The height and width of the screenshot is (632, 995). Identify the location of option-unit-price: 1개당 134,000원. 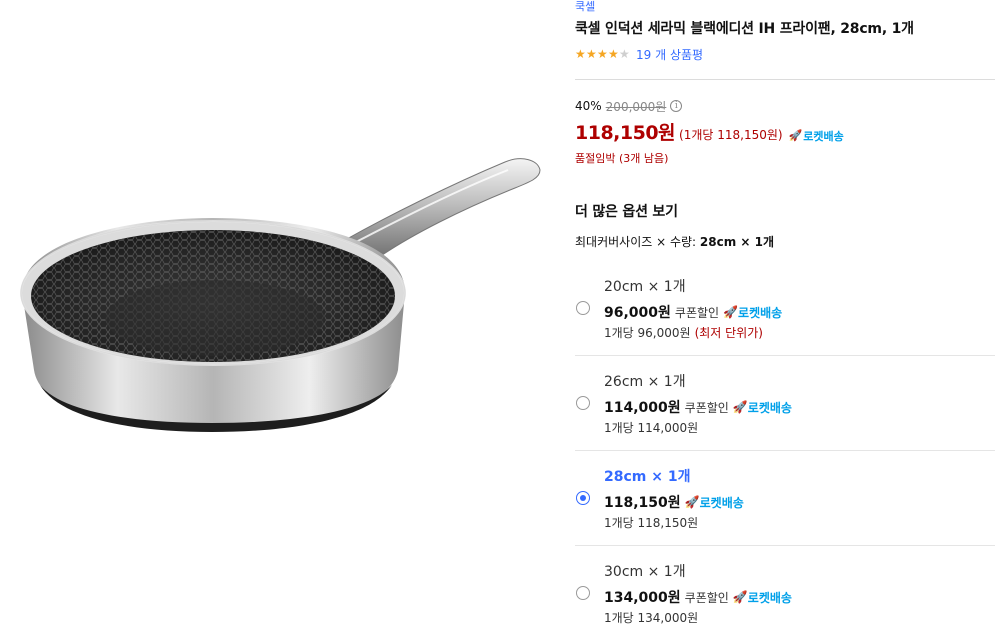
(651, 618).